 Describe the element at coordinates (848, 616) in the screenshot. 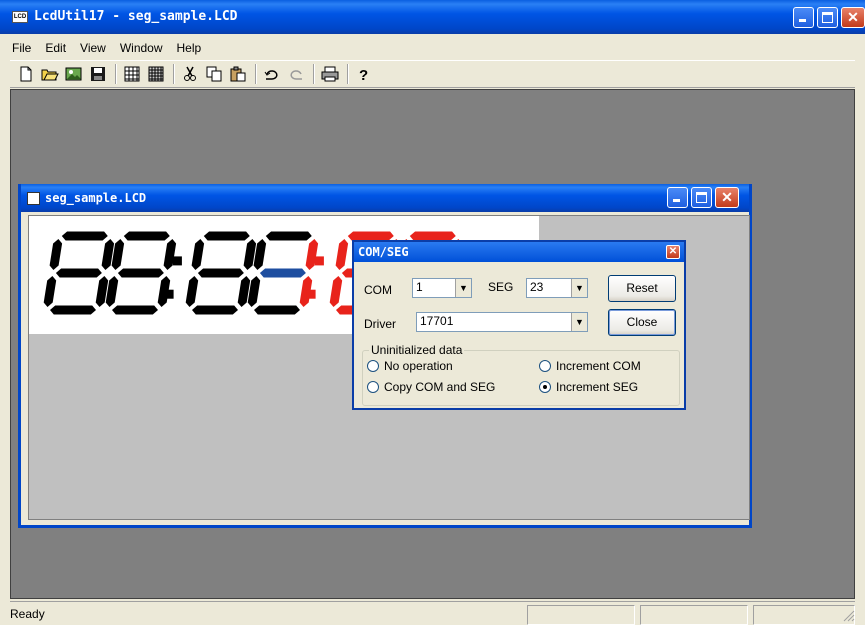

I see `resize-grip-icon` at that location.